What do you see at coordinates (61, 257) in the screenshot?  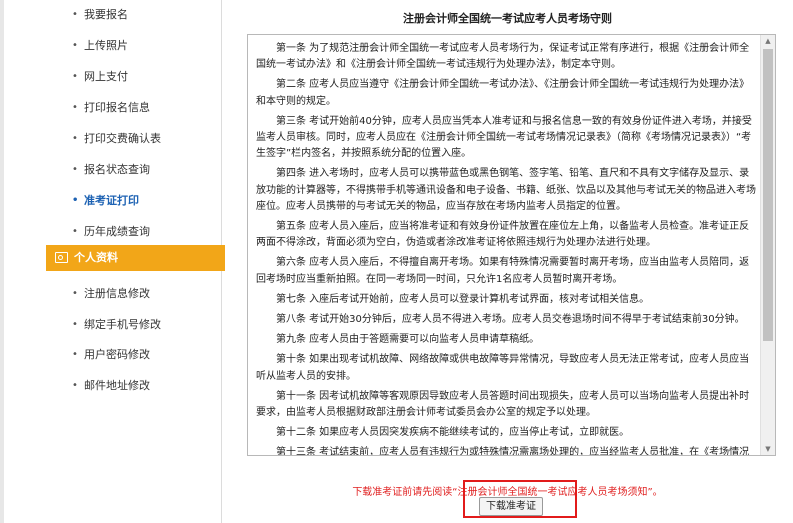 I see `id-card-icon` at bounding box center [61, 257].